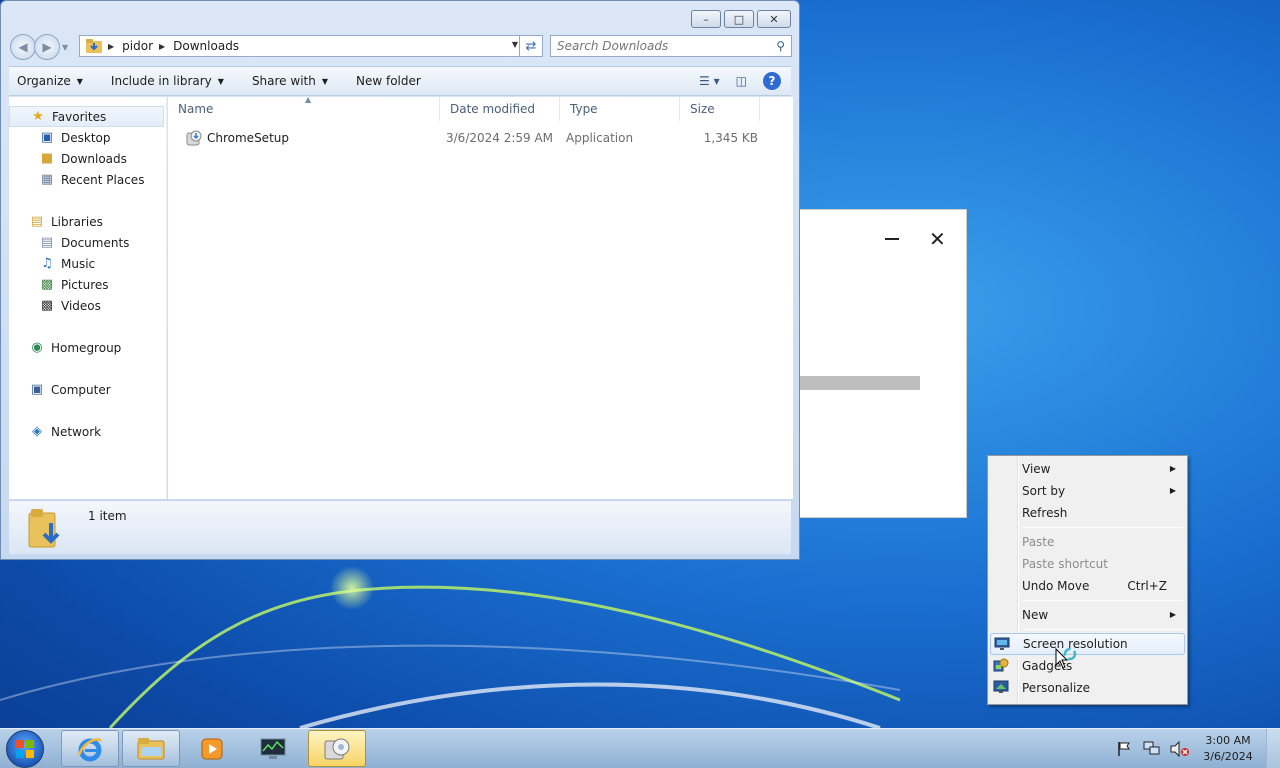 Image resolution: width=1280 pixels, height=768 pixels. Describe the element at coordinates (1228, 749) in the screenshot. I see `clock: 3:00 AM 3/6/2024` at that location.